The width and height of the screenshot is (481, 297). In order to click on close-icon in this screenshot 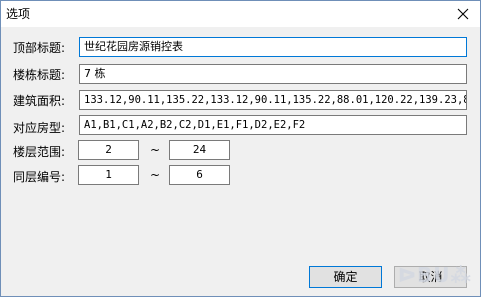, I will do `click(463, 14)`.